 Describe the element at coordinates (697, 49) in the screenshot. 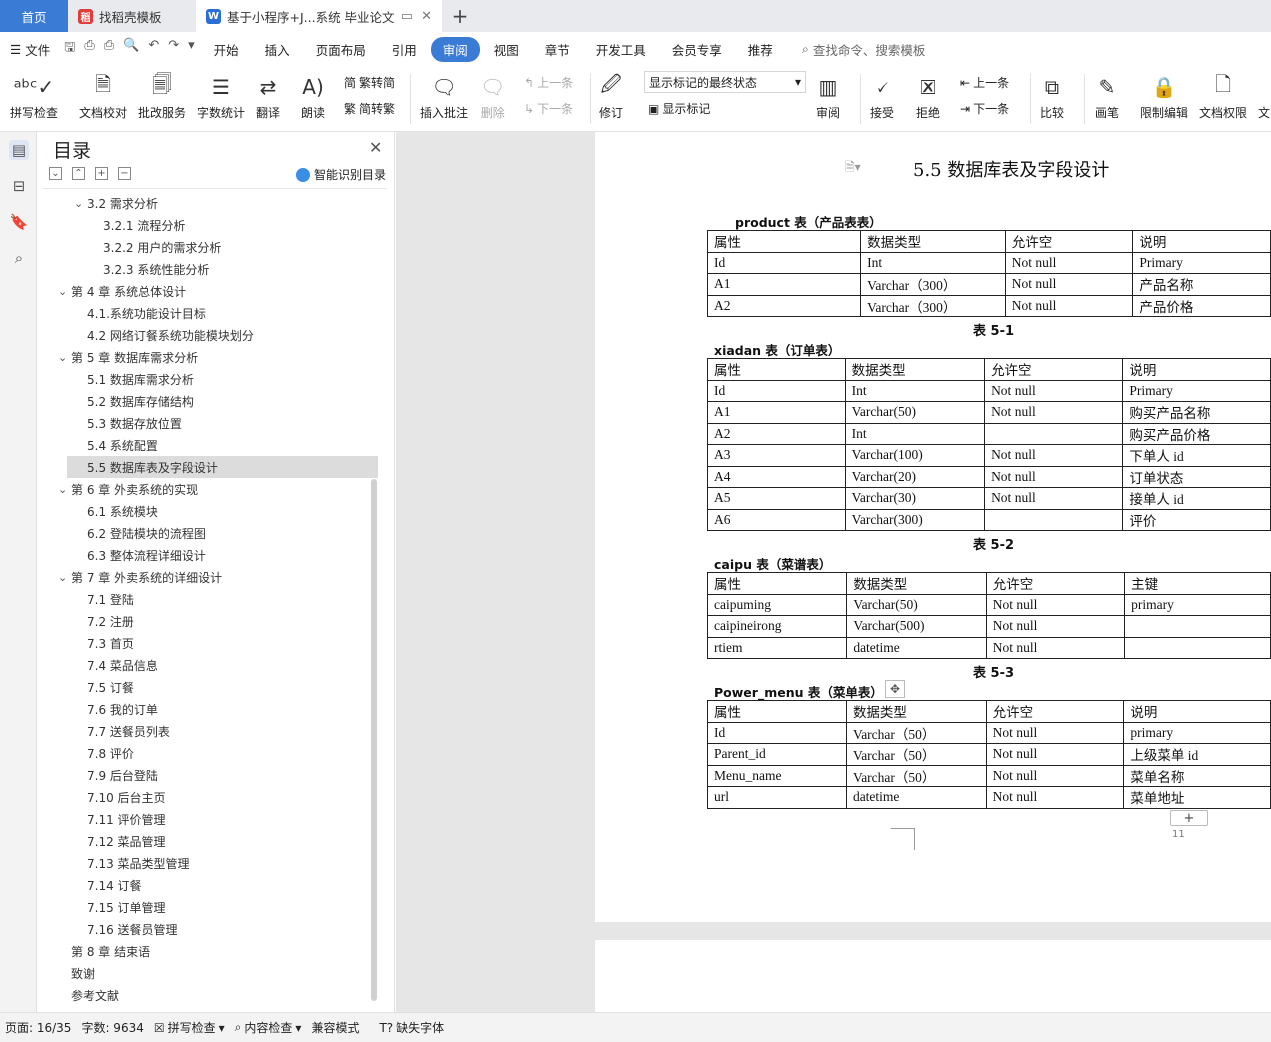

I see `menu-item-8: 会员专享` at that location.